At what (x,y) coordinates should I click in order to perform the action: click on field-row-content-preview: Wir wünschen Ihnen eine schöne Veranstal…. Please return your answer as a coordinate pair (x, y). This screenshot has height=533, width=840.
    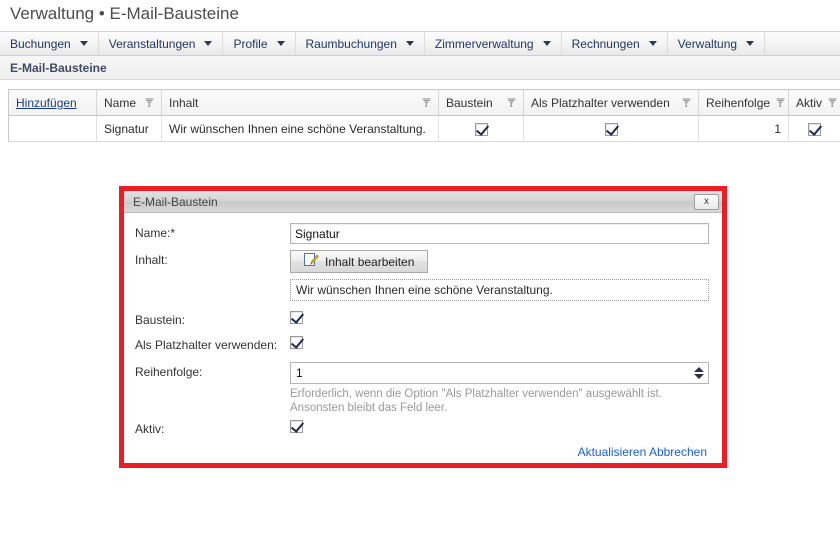
    Looking at the image, I should click on (423, 290).